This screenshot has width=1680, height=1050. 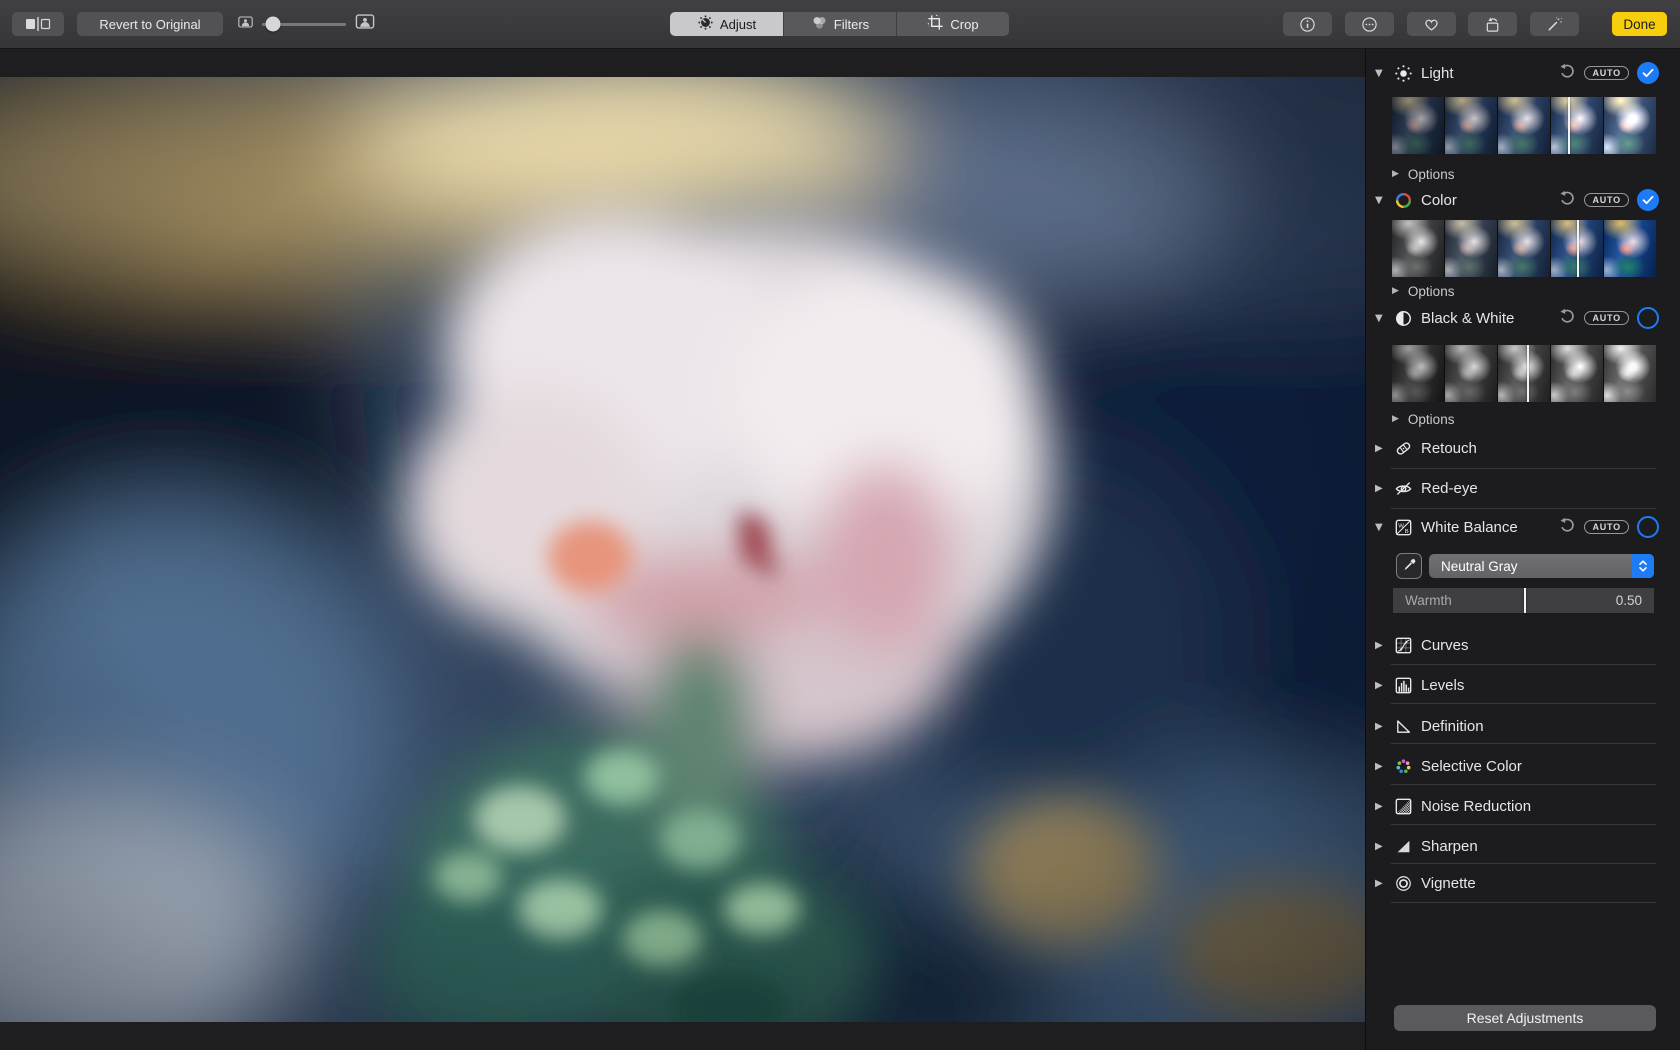 I want to click on warmth-slider: Warmth 0.50, so click(x=1523, y=600).